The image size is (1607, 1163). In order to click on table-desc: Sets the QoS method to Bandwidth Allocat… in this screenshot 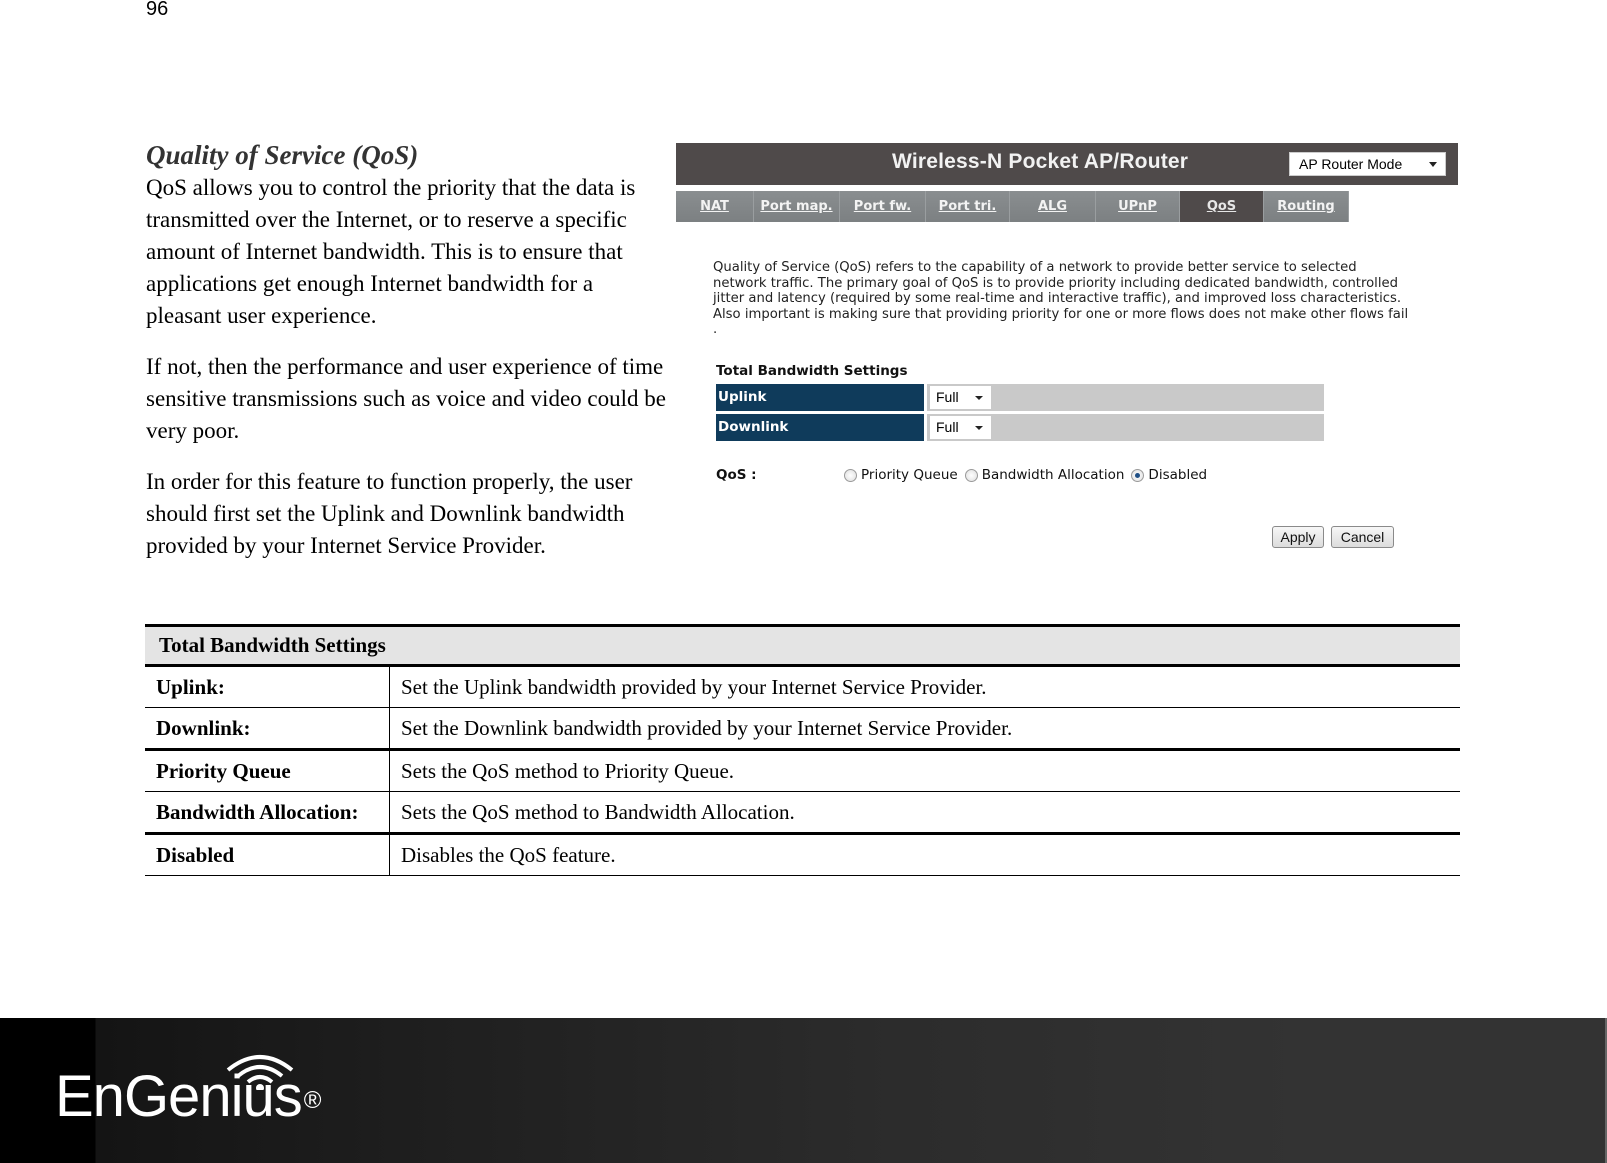, I will do `click(924, 813)`.